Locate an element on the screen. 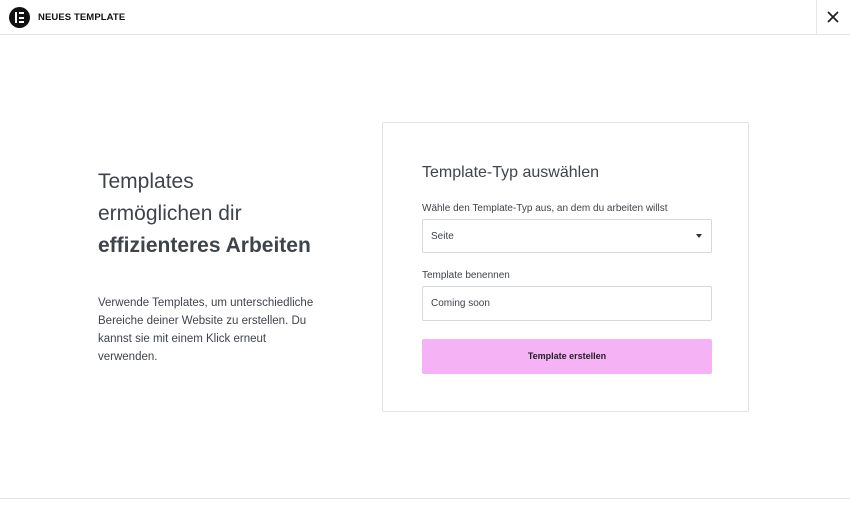  headline-line-1: Templates is located at coordinates (146, 181).